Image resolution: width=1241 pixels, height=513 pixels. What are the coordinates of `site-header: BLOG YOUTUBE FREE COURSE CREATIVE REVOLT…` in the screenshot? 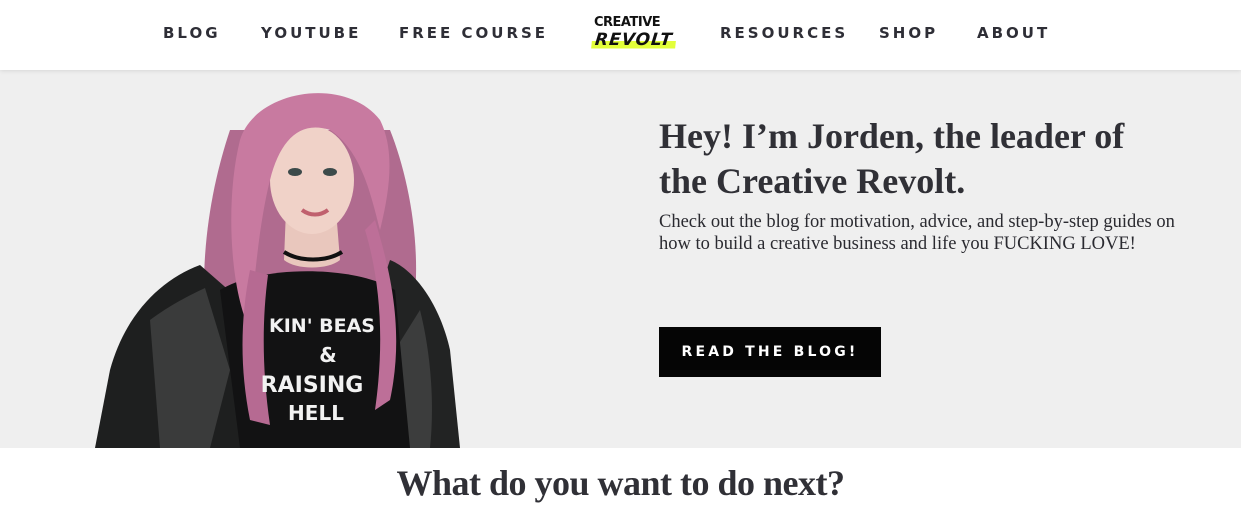 It's located at (620, 35).